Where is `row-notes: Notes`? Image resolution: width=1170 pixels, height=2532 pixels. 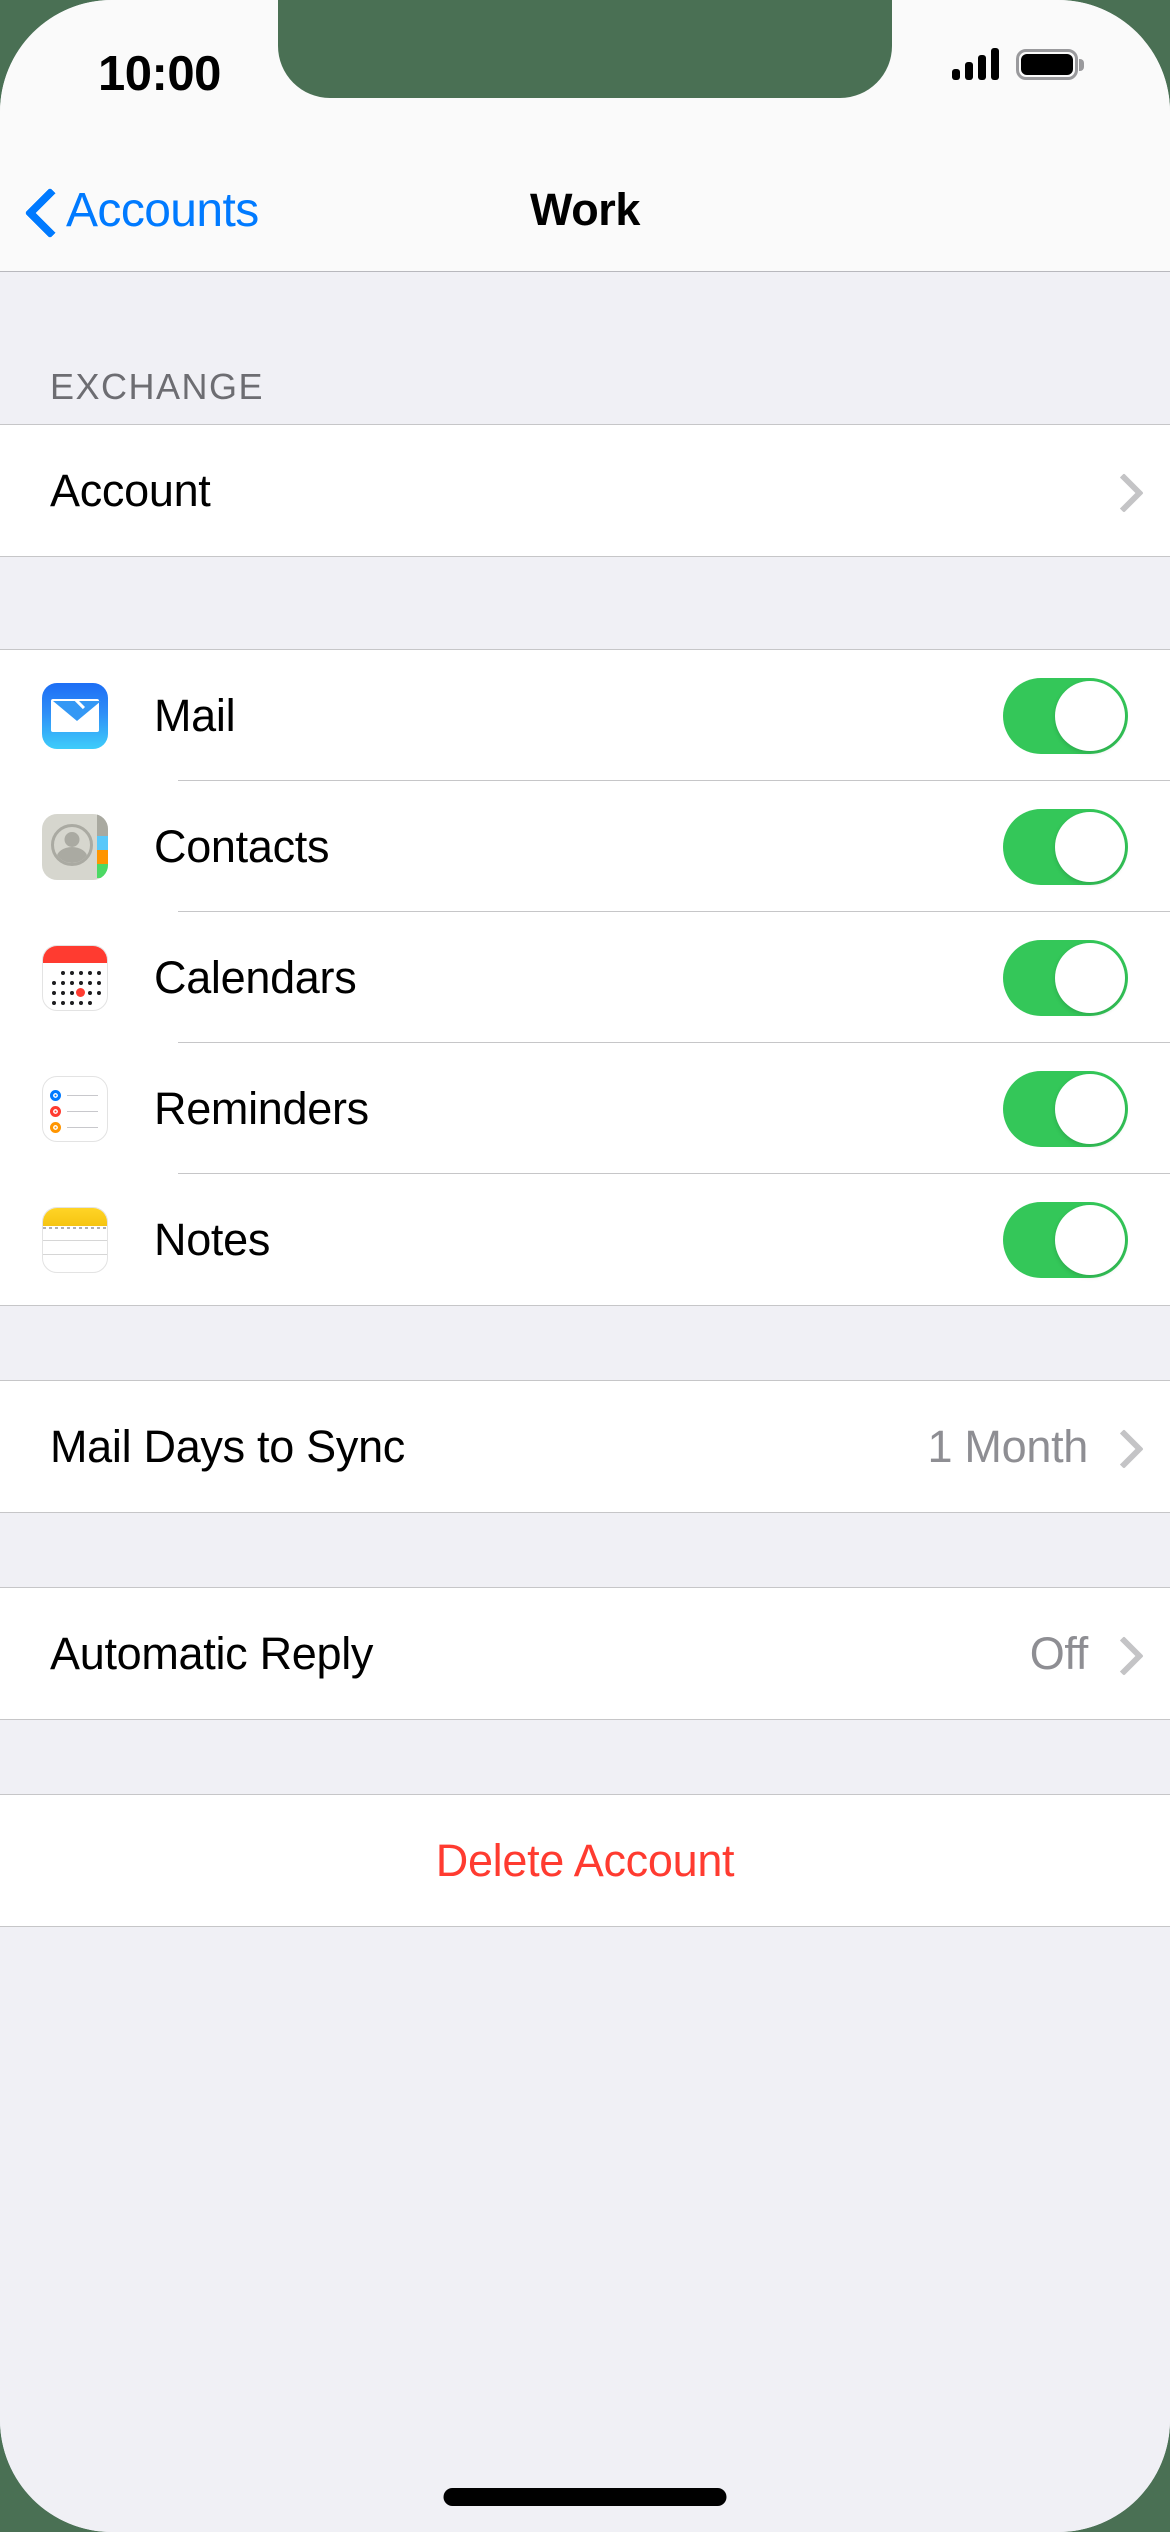
row-notes: Notes is located at coordinates (585, 1239).